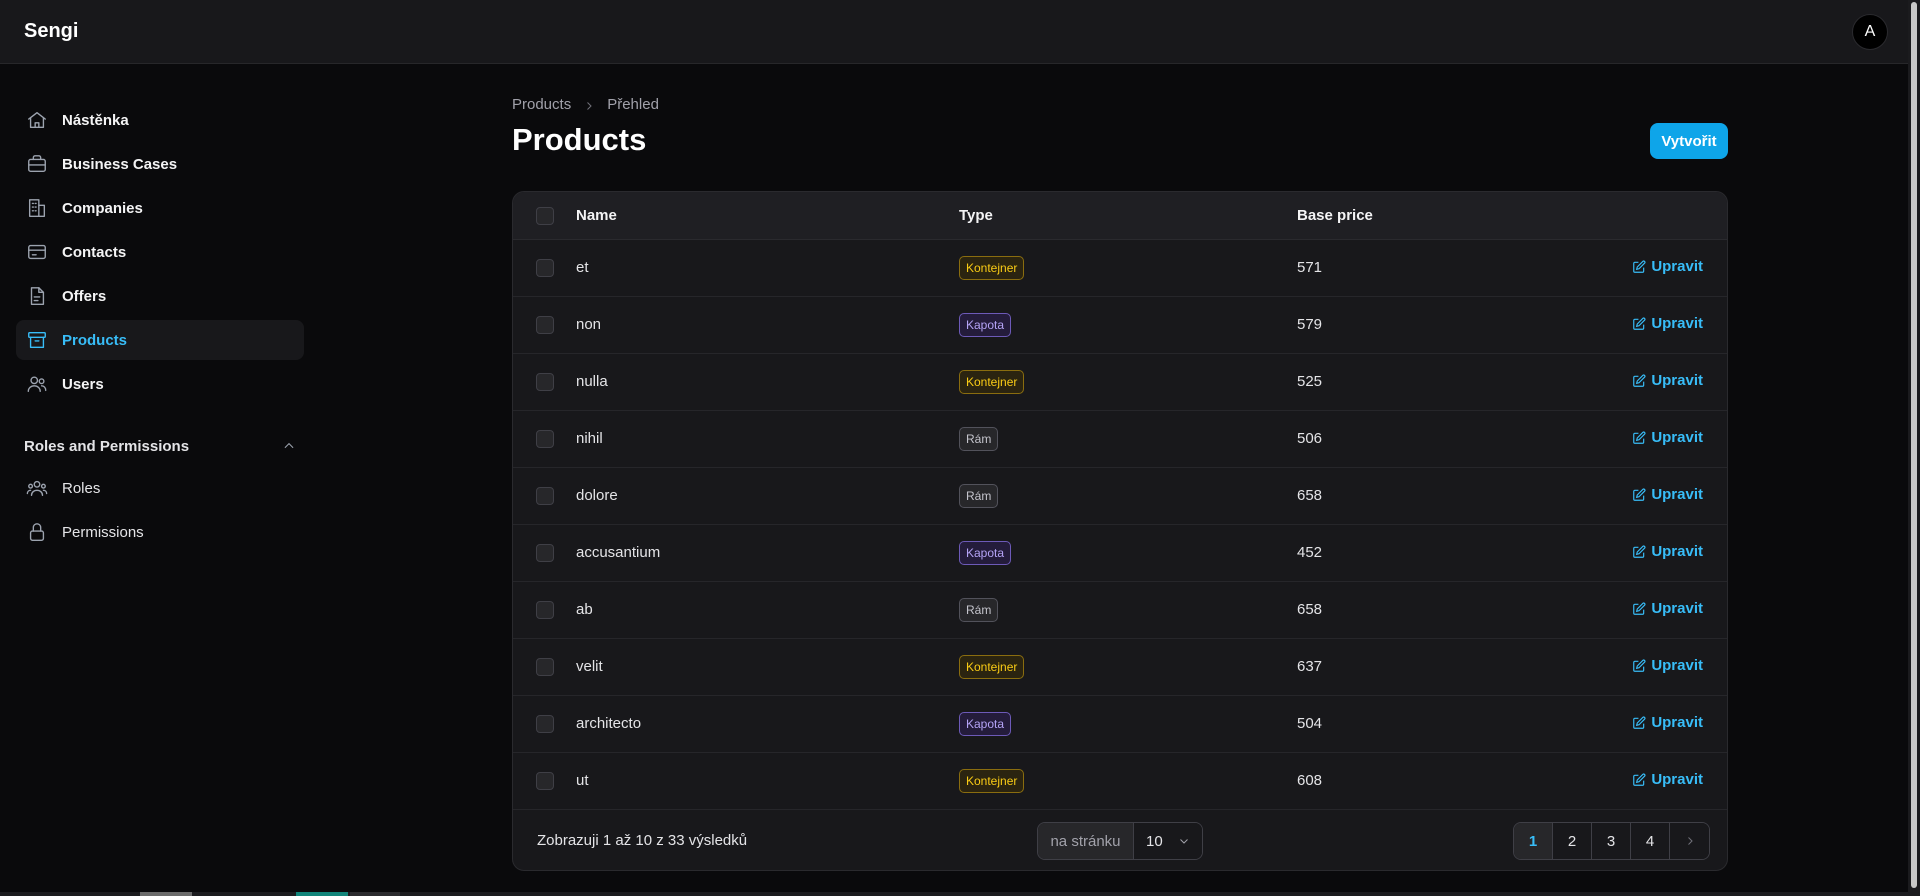 Image resolution: width=1920 pixels, height=896 pixels. I want to click on per-page-label: na stránku, so click(1086, 841).